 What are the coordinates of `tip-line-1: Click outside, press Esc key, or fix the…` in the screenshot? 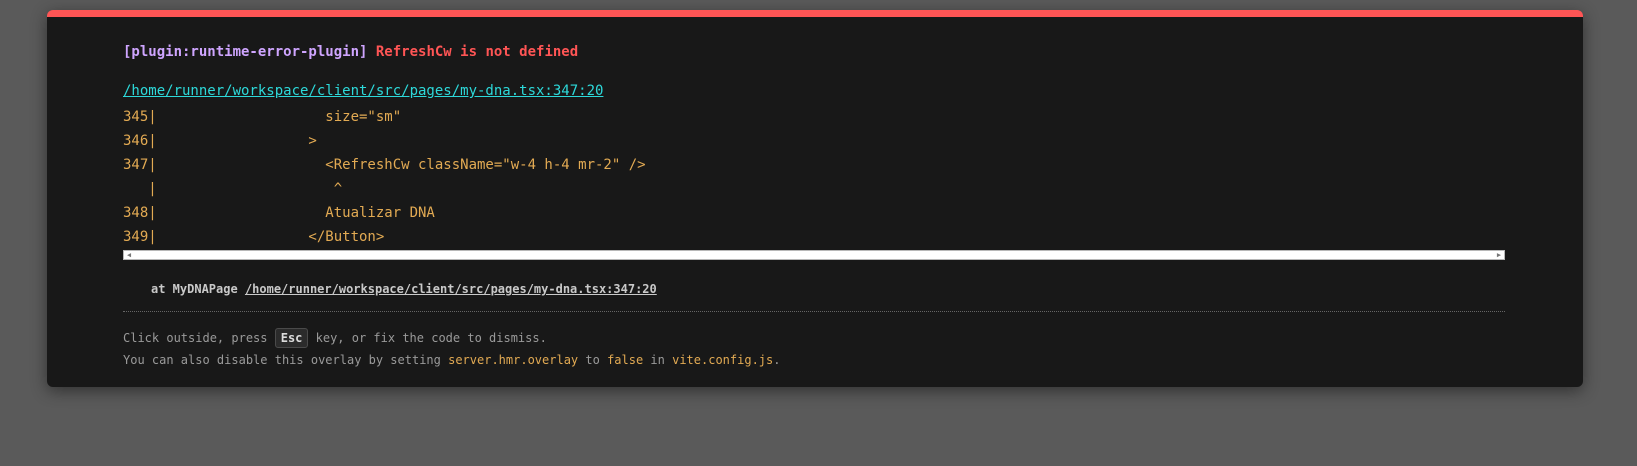 It's located at (814, 338).